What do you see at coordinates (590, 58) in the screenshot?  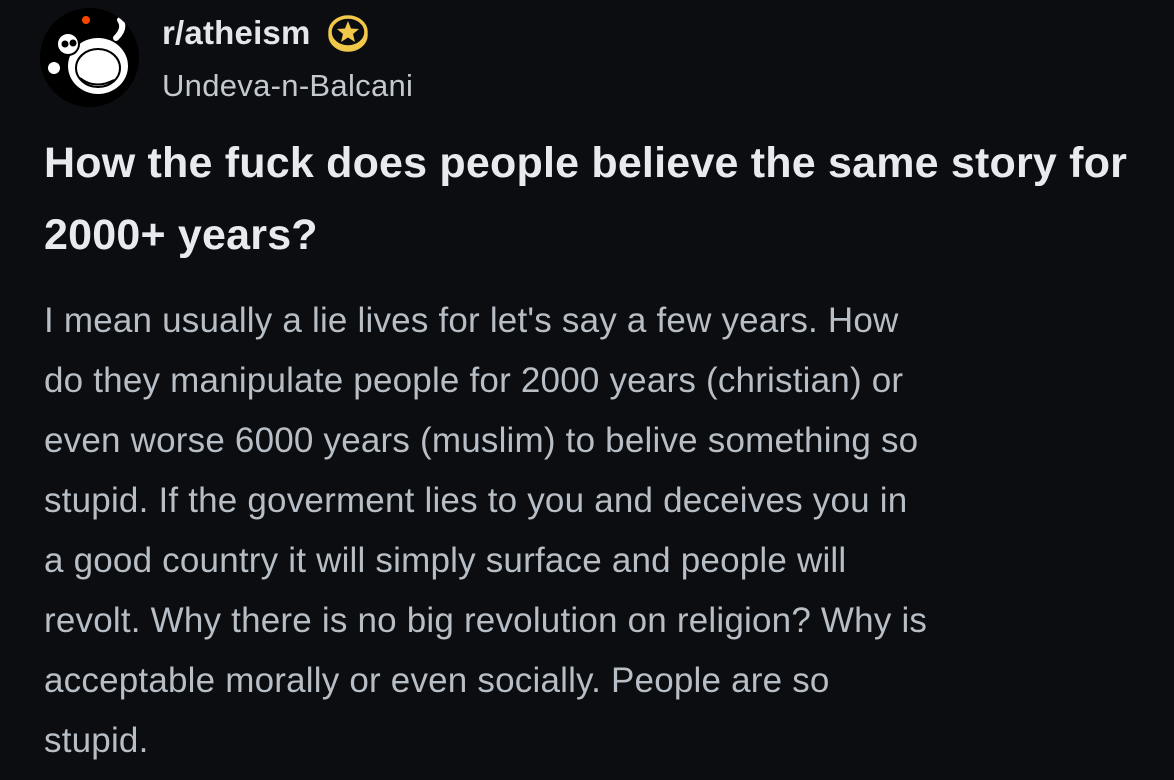 I see `post-header: r/atheism Undeva-n-Balcani` at bounding box center [590, 58].